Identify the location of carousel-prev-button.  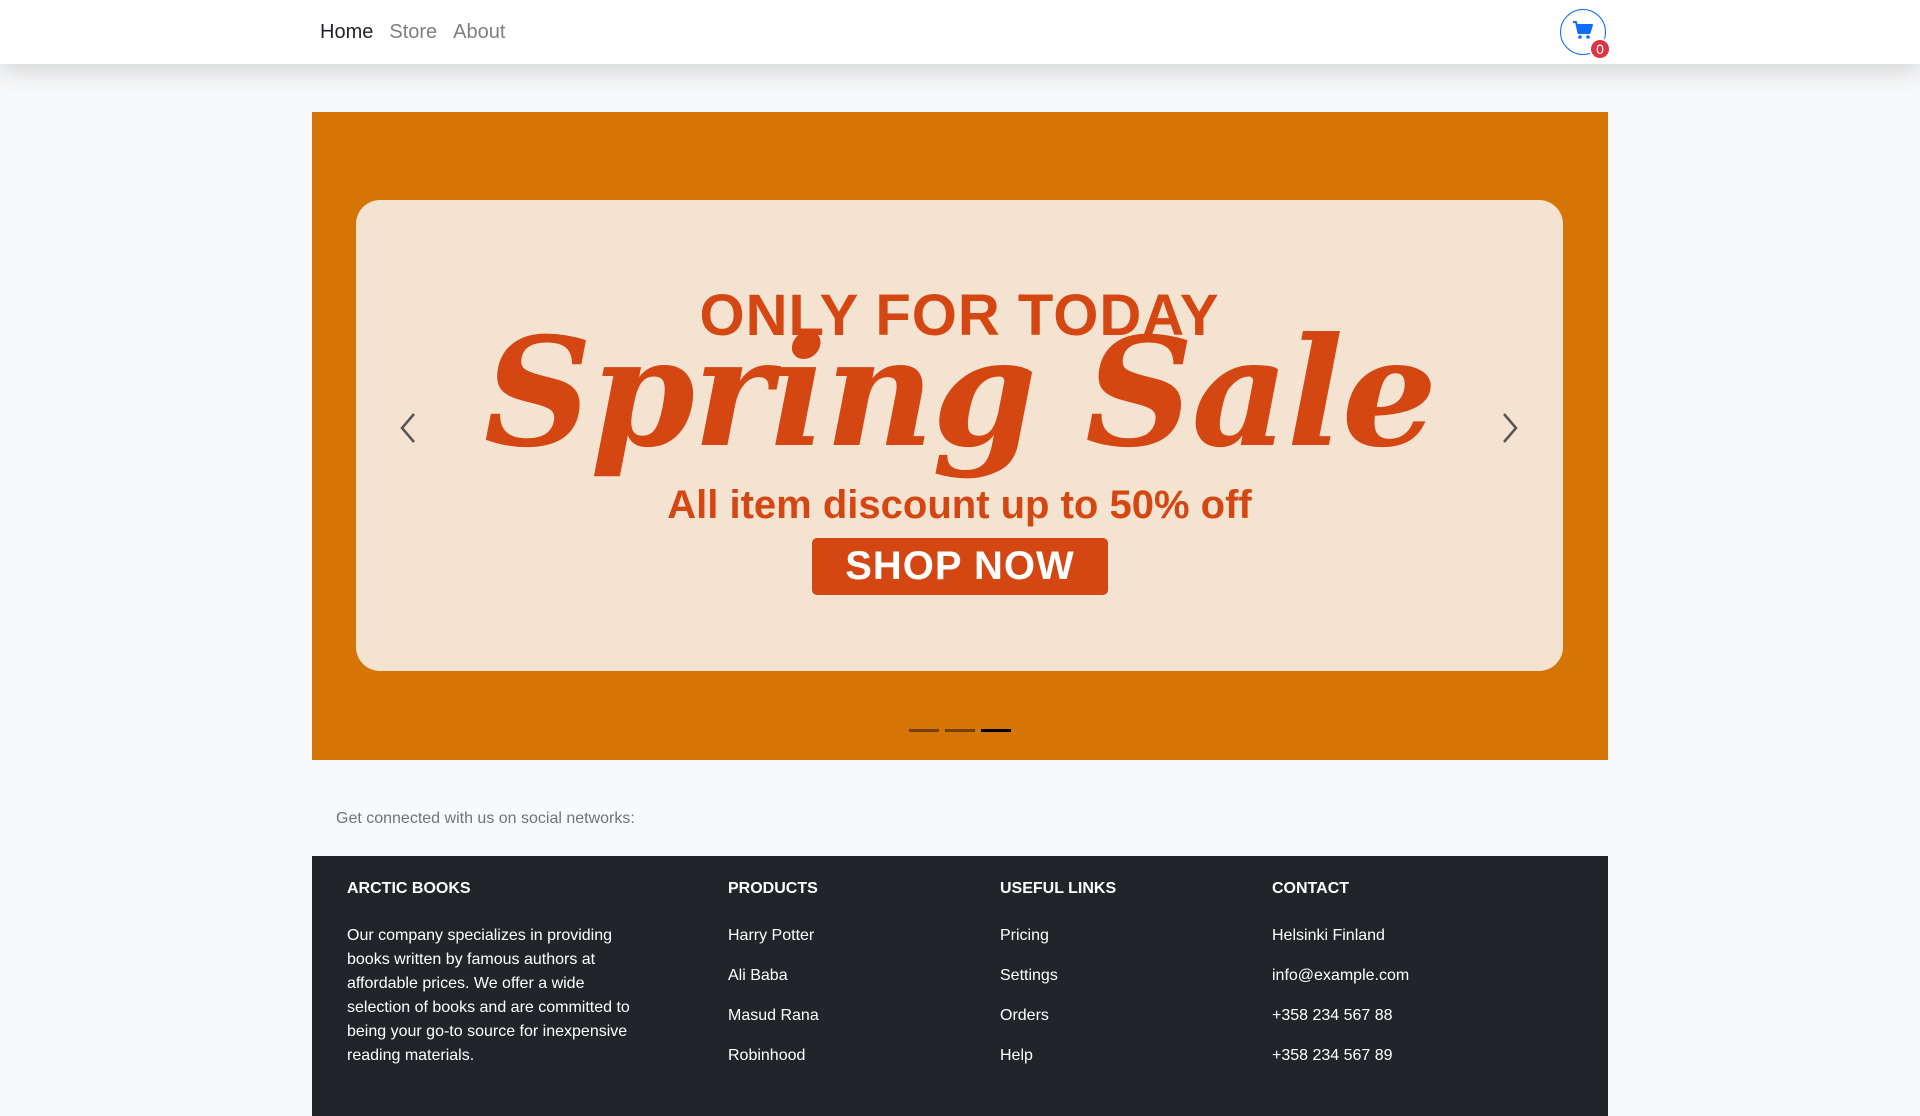
(408, 430).